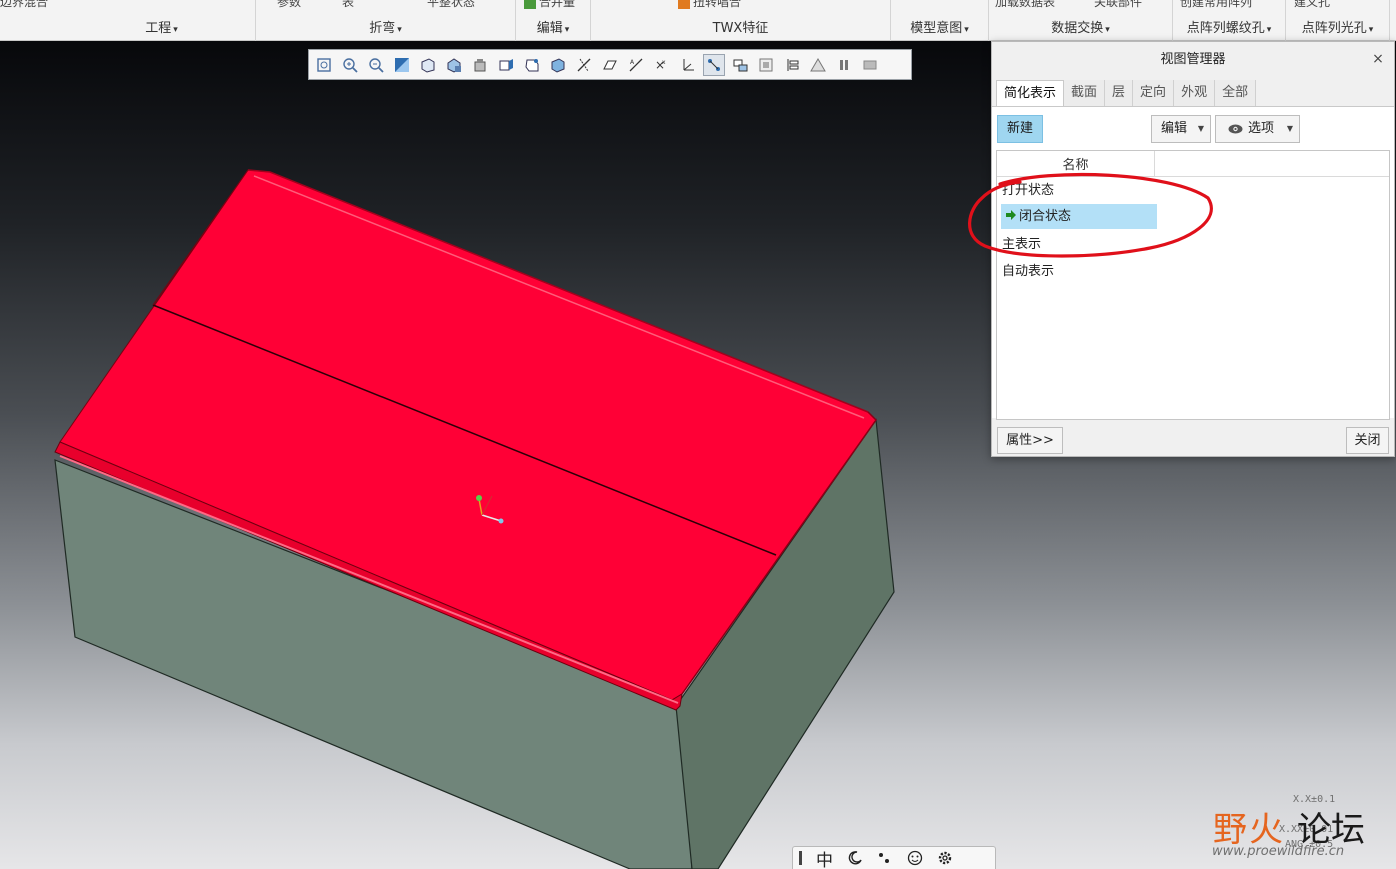 This screenshot has width=1396, height=869. I want to click on dialog-title: 视图管理器, so click(1193, 60).